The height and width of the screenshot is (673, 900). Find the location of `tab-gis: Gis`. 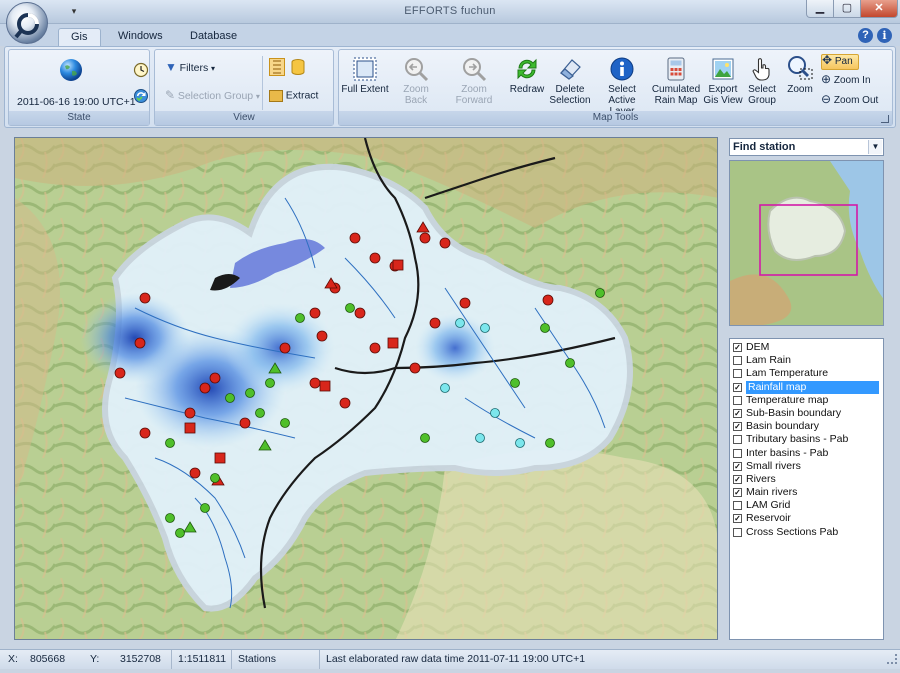

tab-gis: Gis is located at coordinates (79, 37).